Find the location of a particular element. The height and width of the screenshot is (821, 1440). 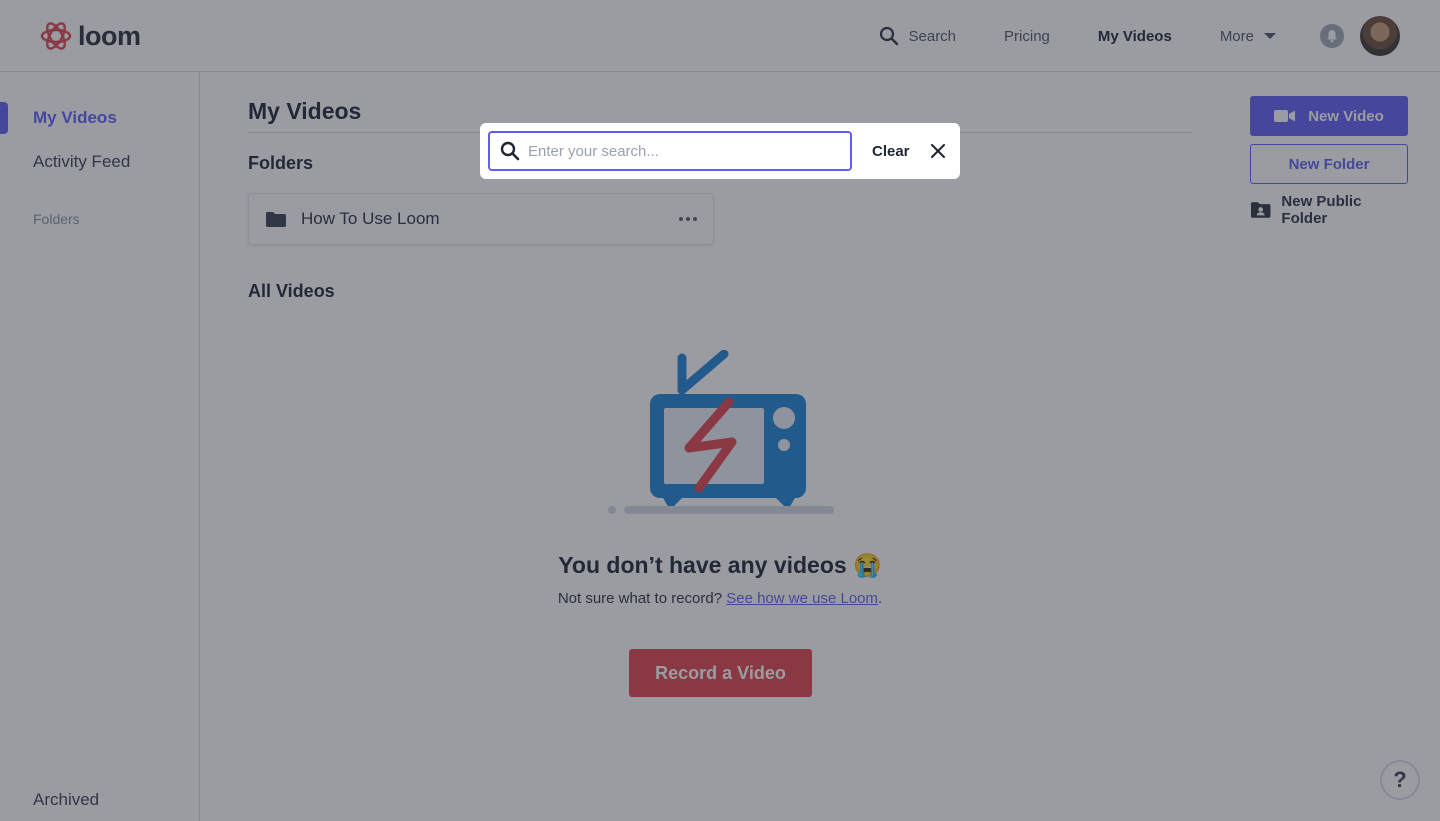

search-field is located at coordinates (670, 151).